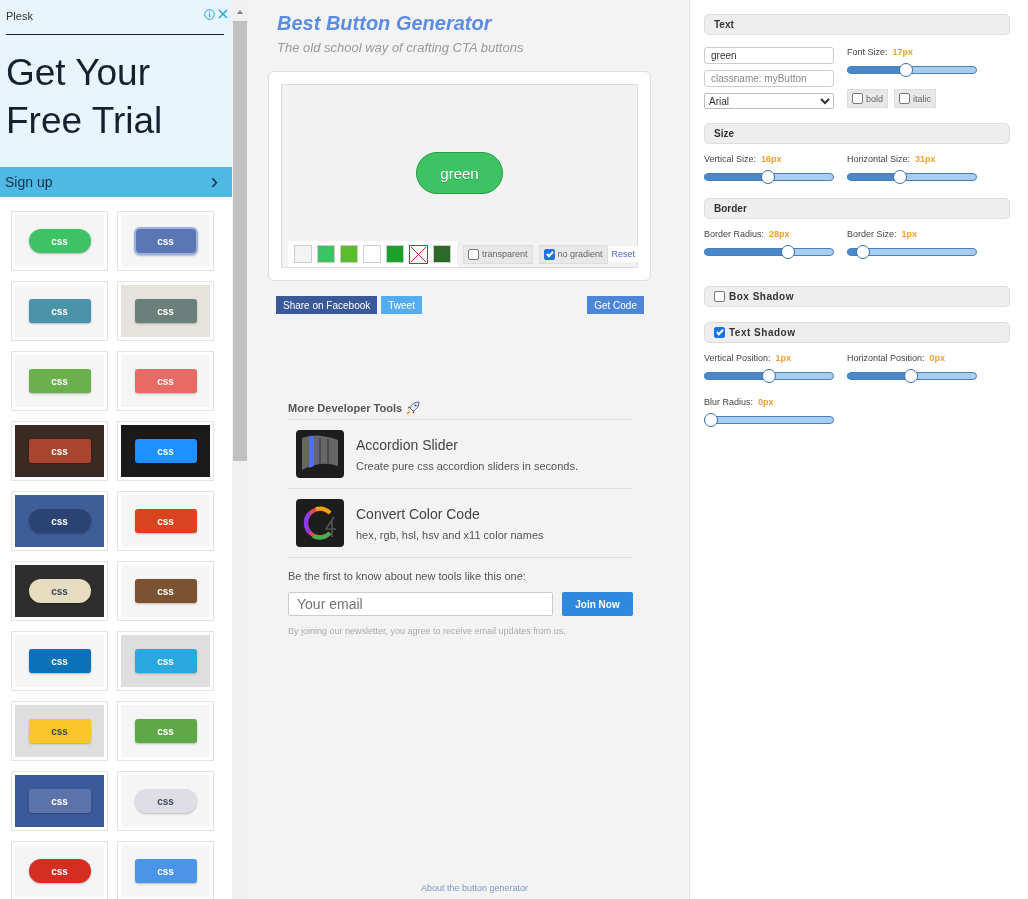 The image size is (1028, 899). What do you see at coordinates (734, 234) in the screenshot?
I see `slider-label: Border Radius:` at bounding box center [734, 234].